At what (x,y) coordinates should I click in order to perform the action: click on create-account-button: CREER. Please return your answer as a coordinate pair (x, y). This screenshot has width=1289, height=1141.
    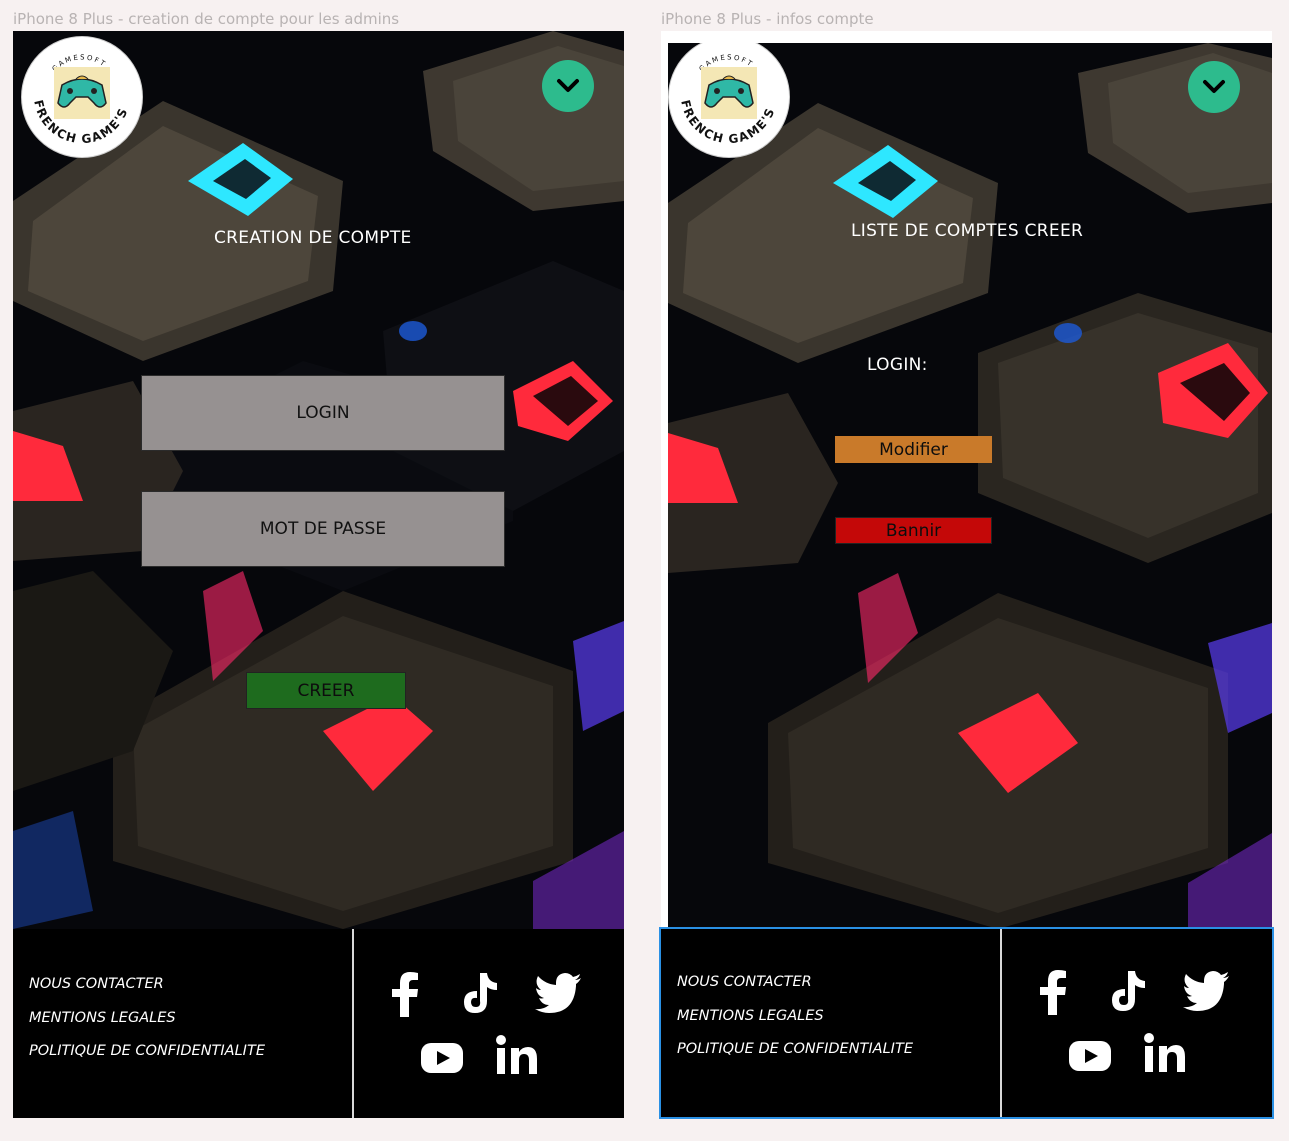
    Looking at the image, I should click on (326, 690).